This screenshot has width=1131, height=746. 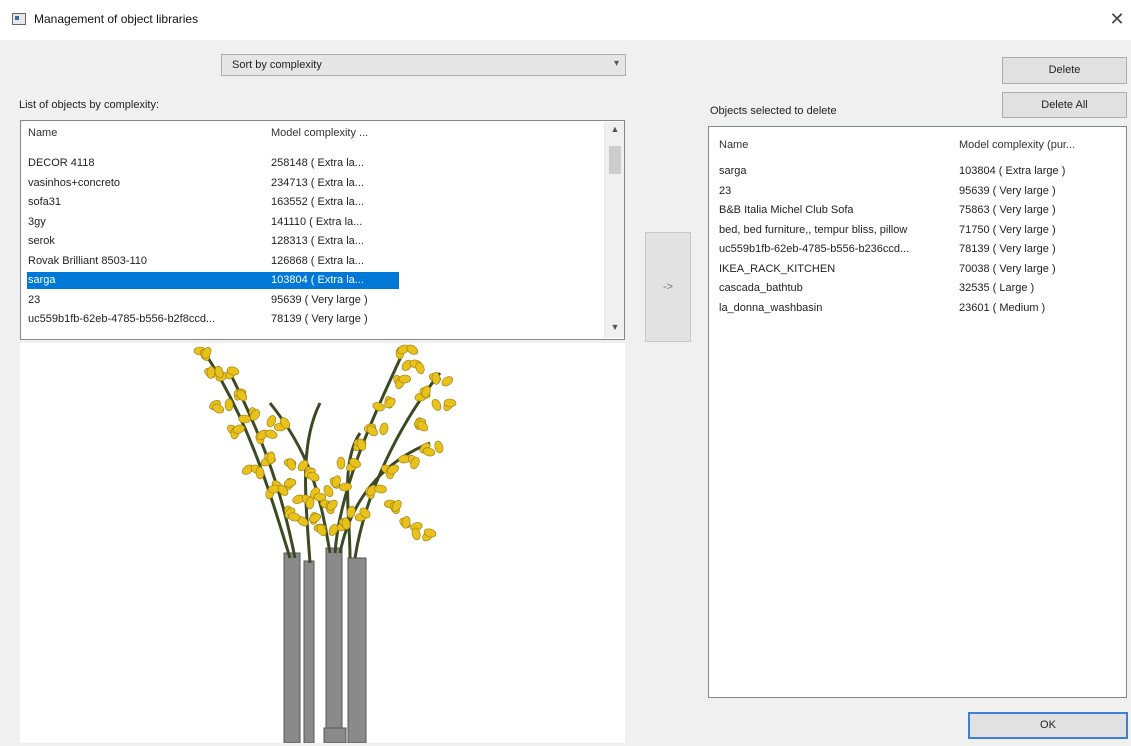 I want to click on vertical-scrollbar: ▲ ▼, so click(x=614, y=230).